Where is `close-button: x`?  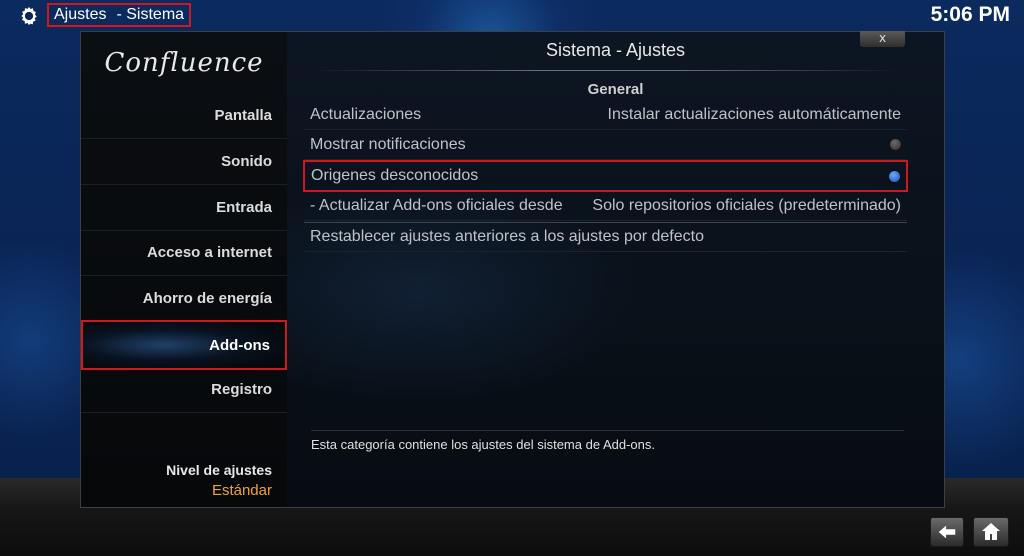 close-button: x is located at coordinates (882, 39).